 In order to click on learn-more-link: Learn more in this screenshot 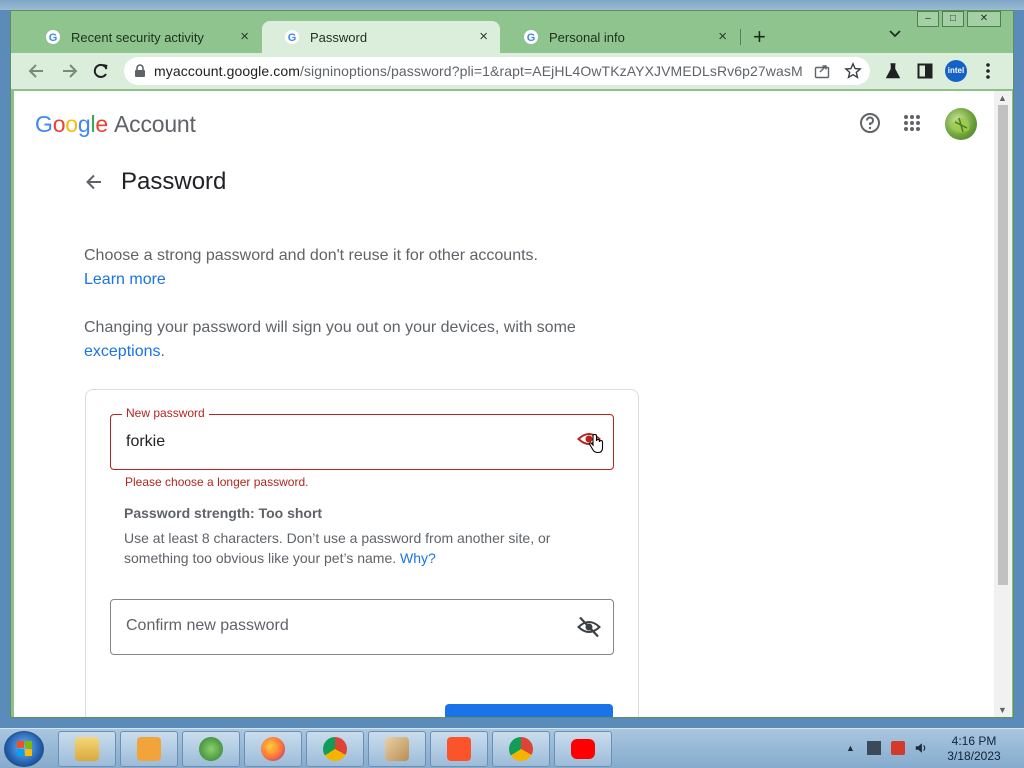, I will do `click(125, 279)`.